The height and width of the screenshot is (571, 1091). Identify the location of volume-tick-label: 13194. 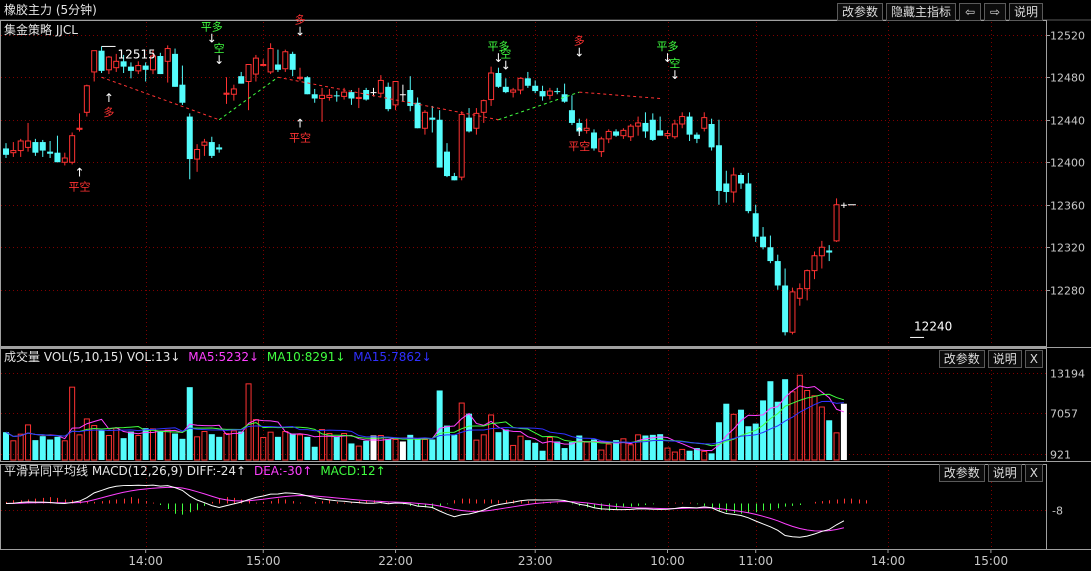
(1067, 374).